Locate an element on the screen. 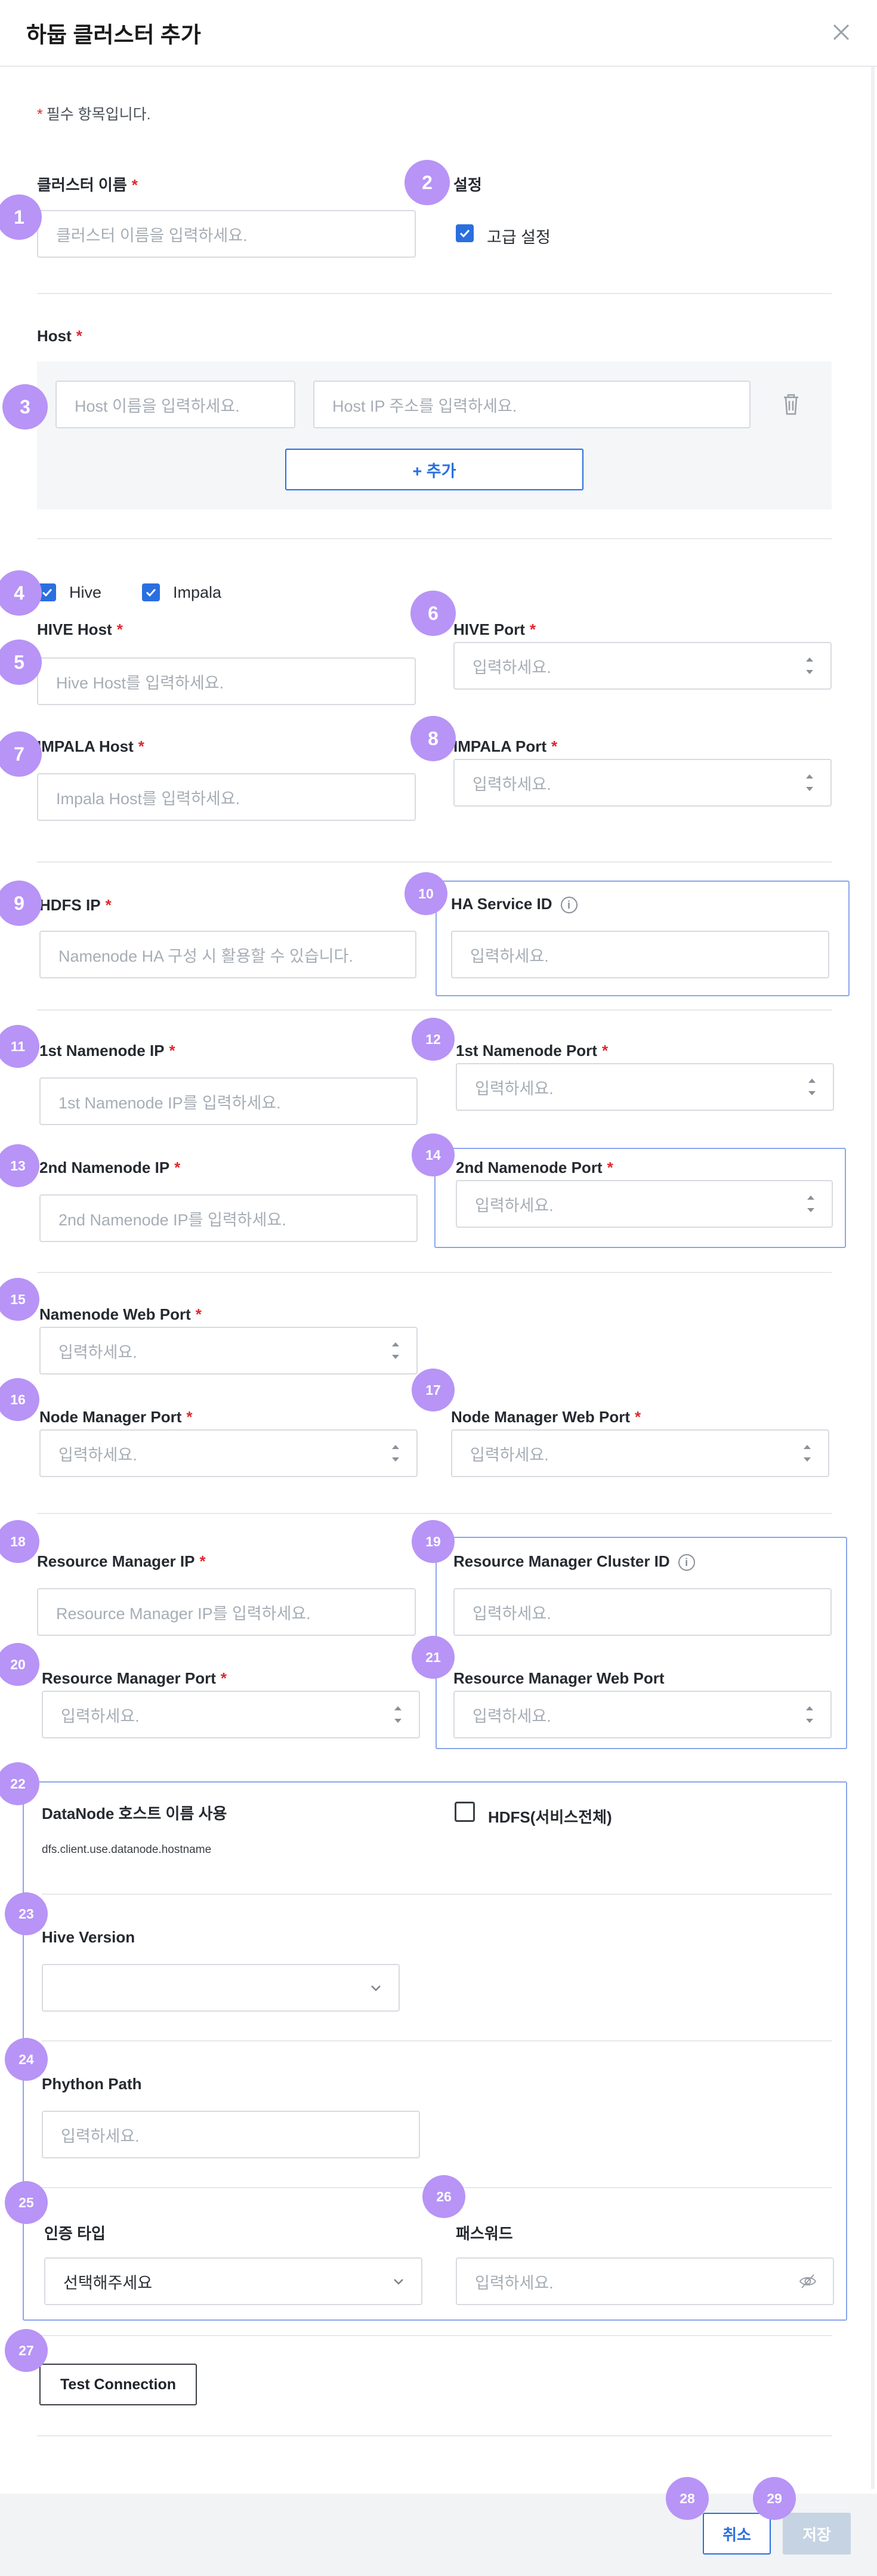  impala-host-input: Impala Host를 입력하세요. is located at coordinates (226, 797).